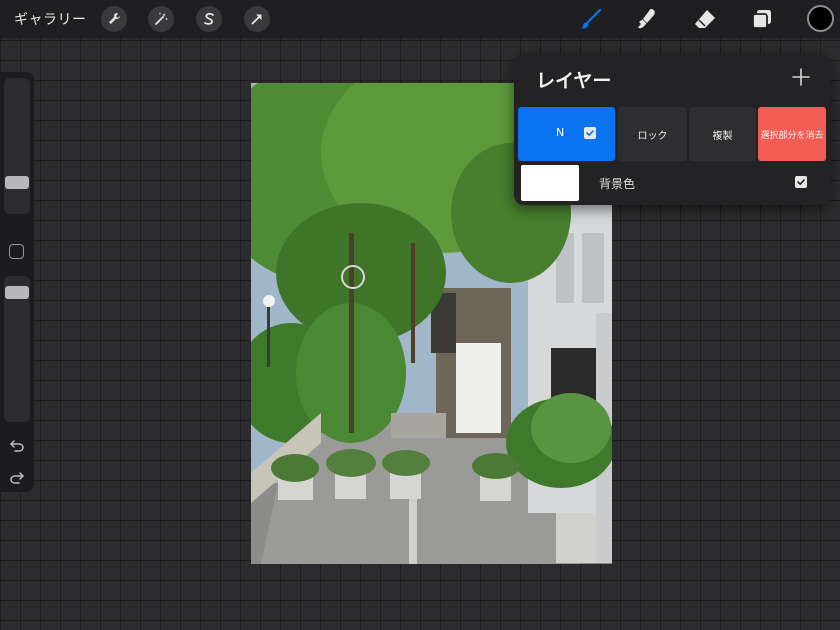 This screenshot has width=840, height=630. What do you see at coordinates (550, 183) in the screenshot?
I see `background-color-thumbnail` at bounding box center [550, 183].